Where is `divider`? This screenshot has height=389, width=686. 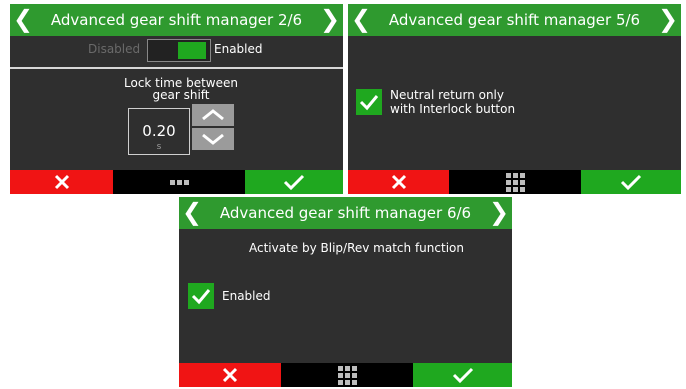 divider is located at coordinates (176, 68).